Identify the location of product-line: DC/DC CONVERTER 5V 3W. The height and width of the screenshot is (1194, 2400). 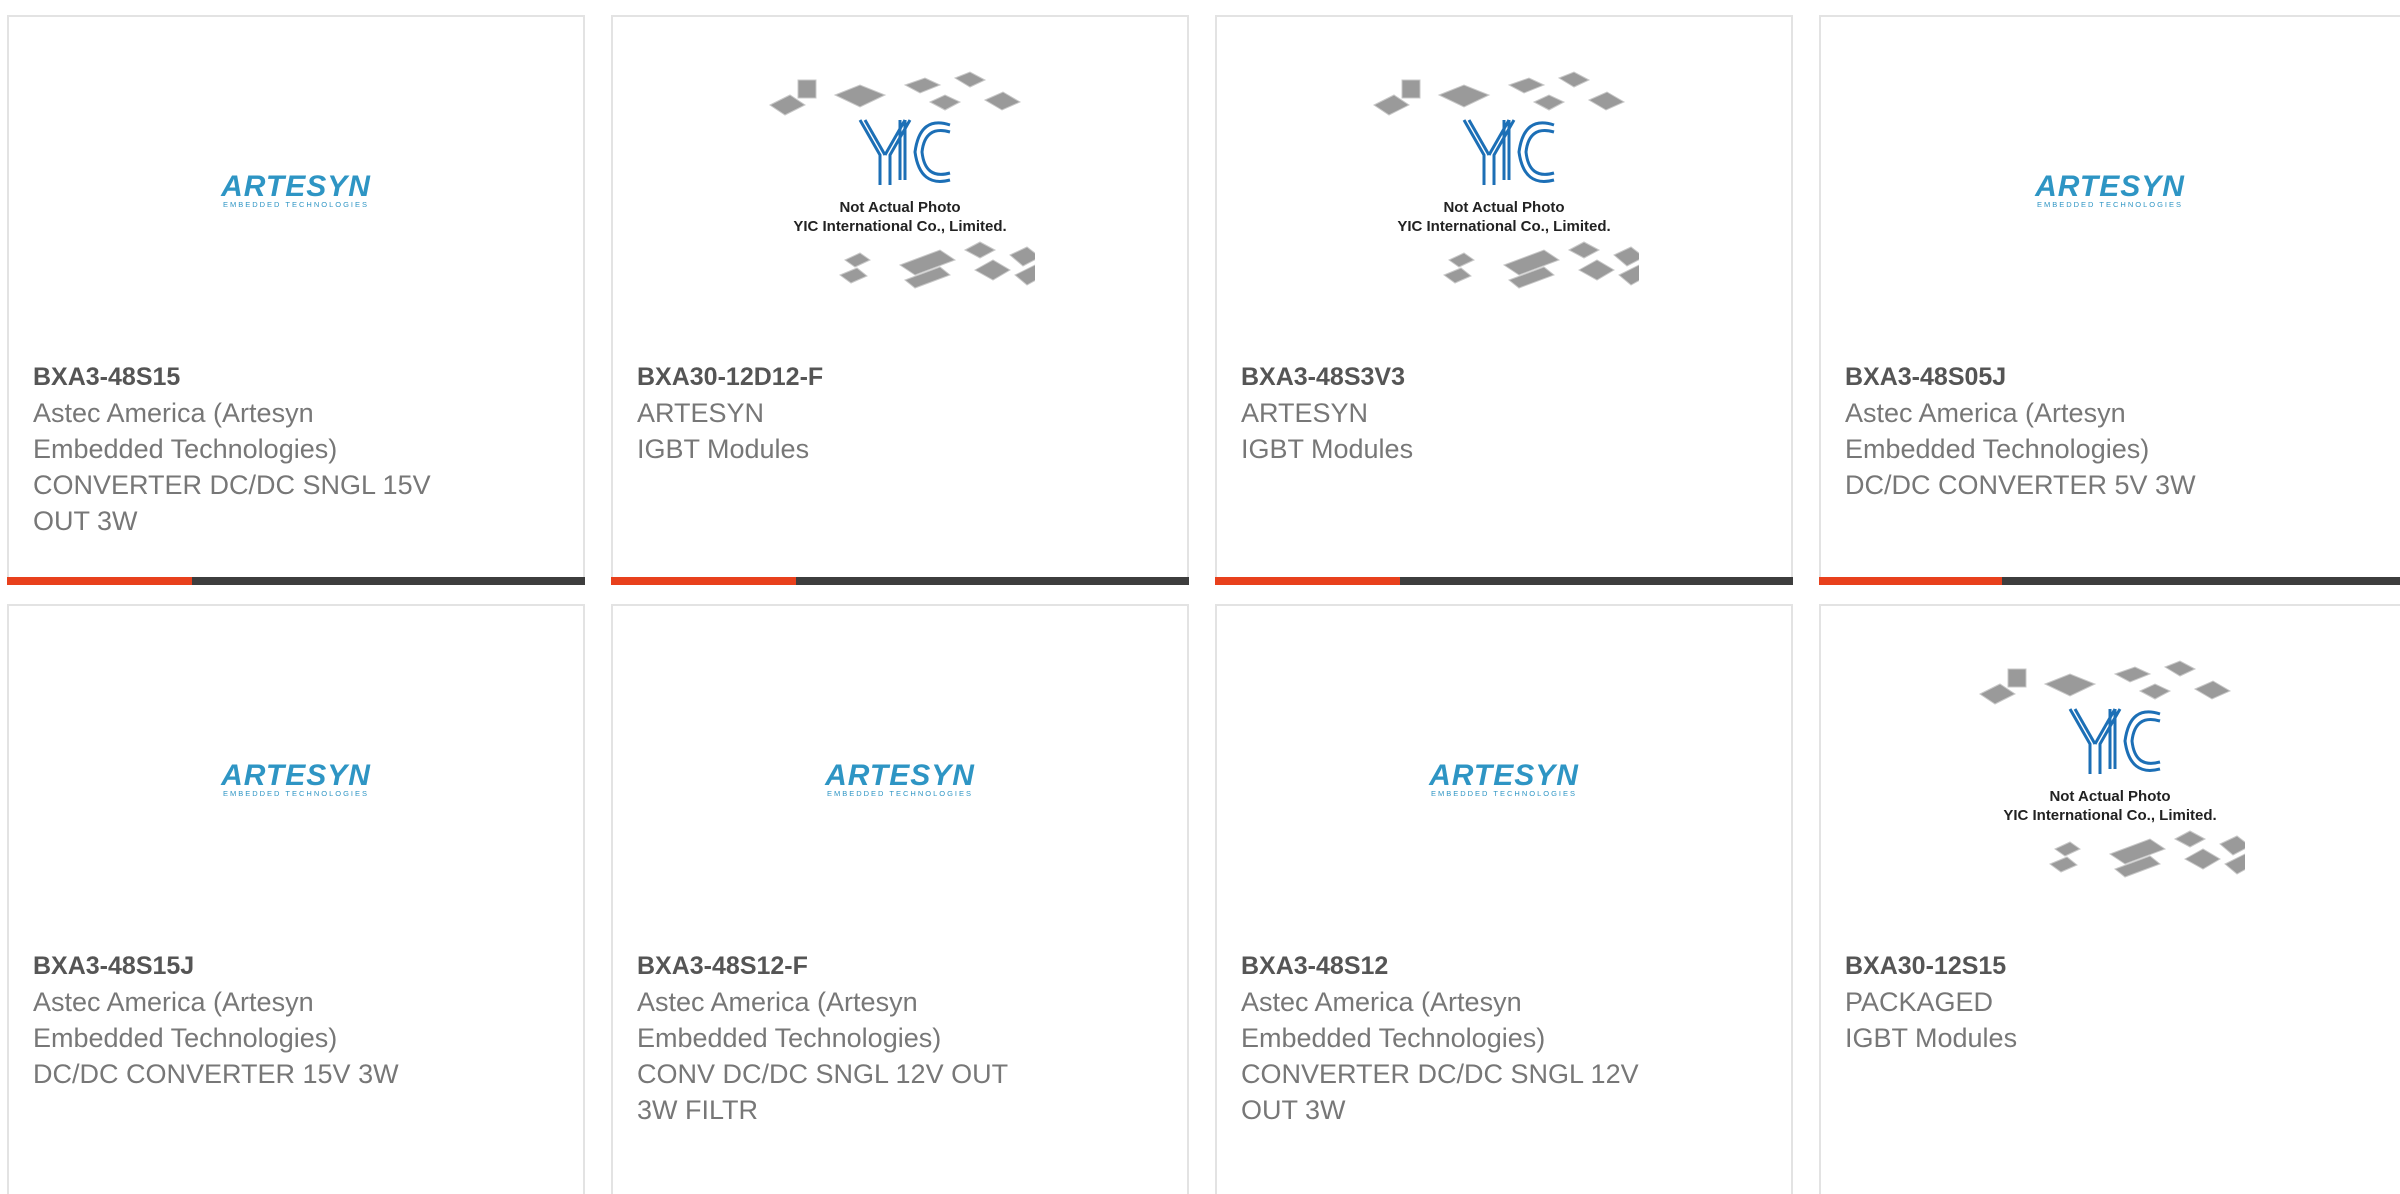
(2020, 485).